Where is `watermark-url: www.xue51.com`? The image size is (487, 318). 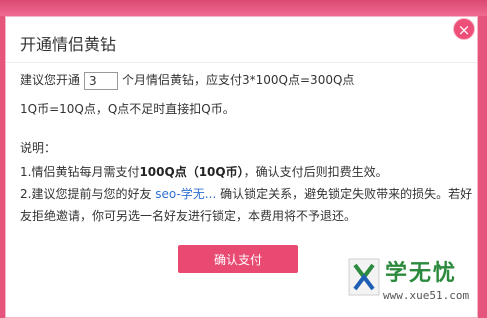 watermark-url: www.xue51.com is located at coordinates (426, 295).